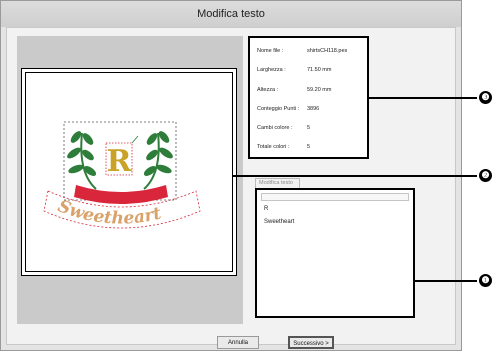 This screenshot has width=499, height=351. Describe the element at coordinates (311, 342) in the screenshot. I see `next-button: Successivo >` at that location.